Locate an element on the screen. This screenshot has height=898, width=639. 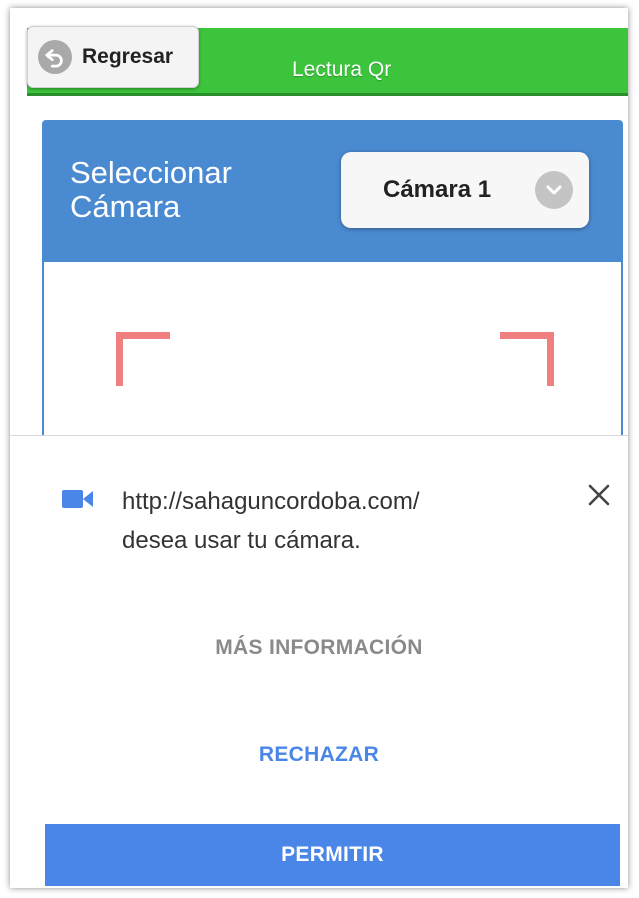
videocam-icon is located at coordinates (78, 501).